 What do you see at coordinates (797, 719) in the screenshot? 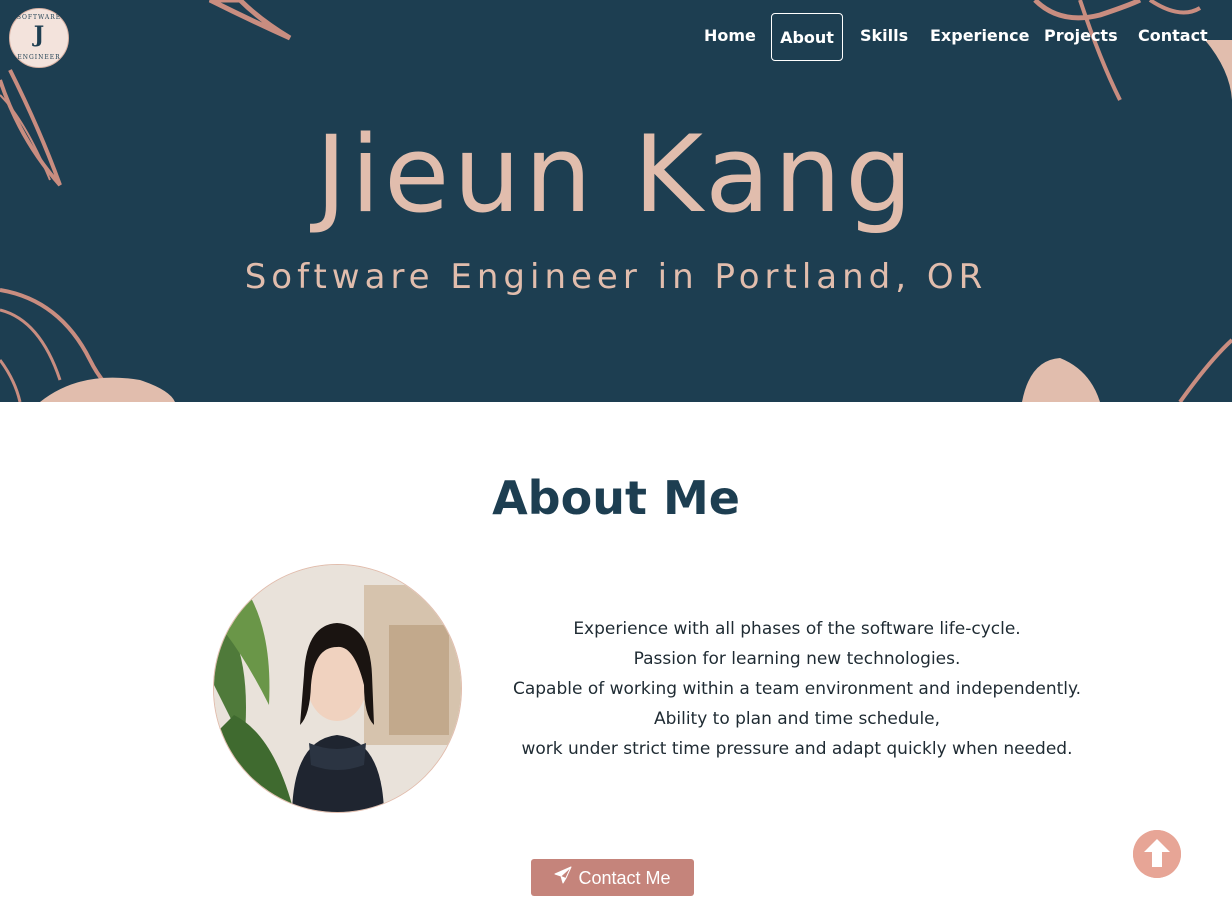
I see `about-line: Ability to plan and time schedule,` at bounding box center [797, 719].